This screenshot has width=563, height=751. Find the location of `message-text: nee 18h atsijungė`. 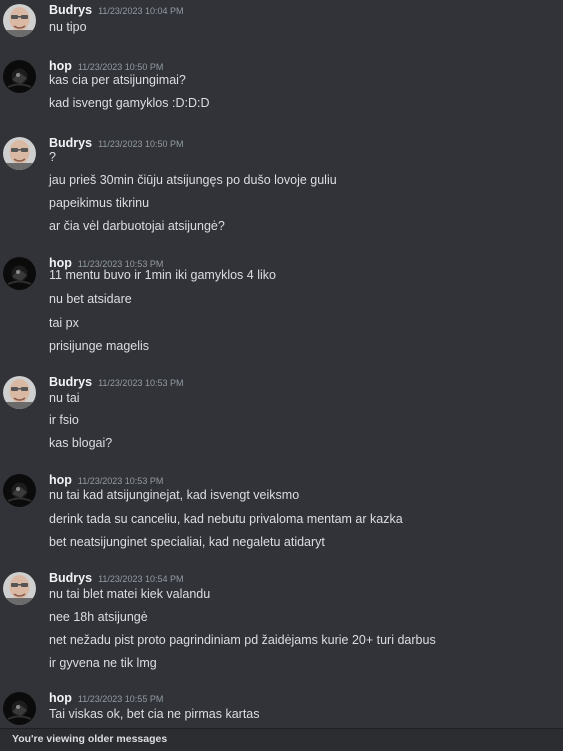

message-text: nee 18h atsijungė is located at coordinates (98, 617).